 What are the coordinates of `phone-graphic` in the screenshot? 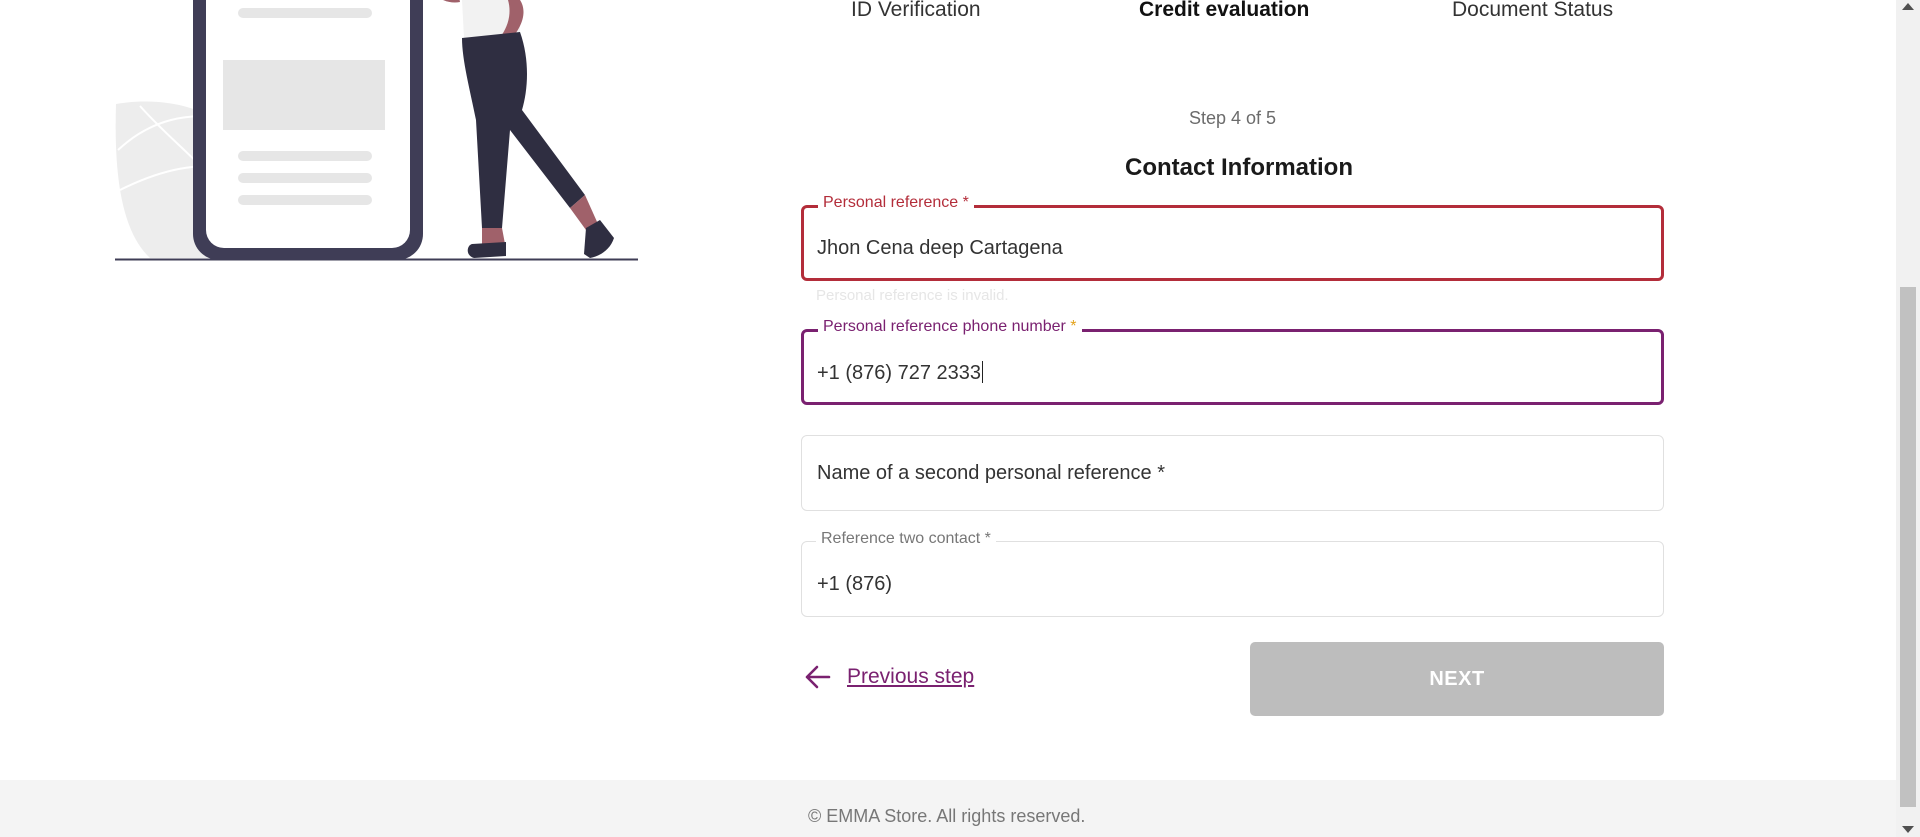 It's located at (308, 130).